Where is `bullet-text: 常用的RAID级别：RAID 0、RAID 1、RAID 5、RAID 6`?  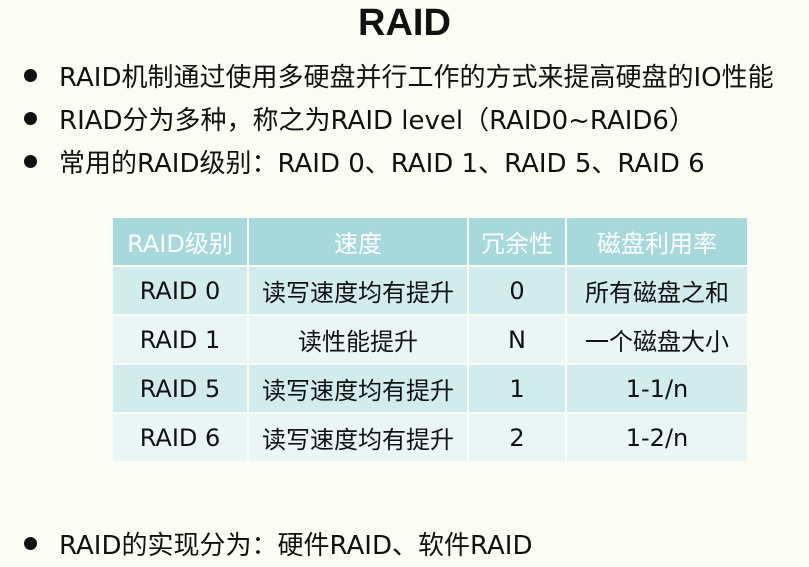
bullet-text: 常用的RAID级别：RAID 0、RAID 1、RAID 5、RAID 6 is located at coordinates (382, 164).